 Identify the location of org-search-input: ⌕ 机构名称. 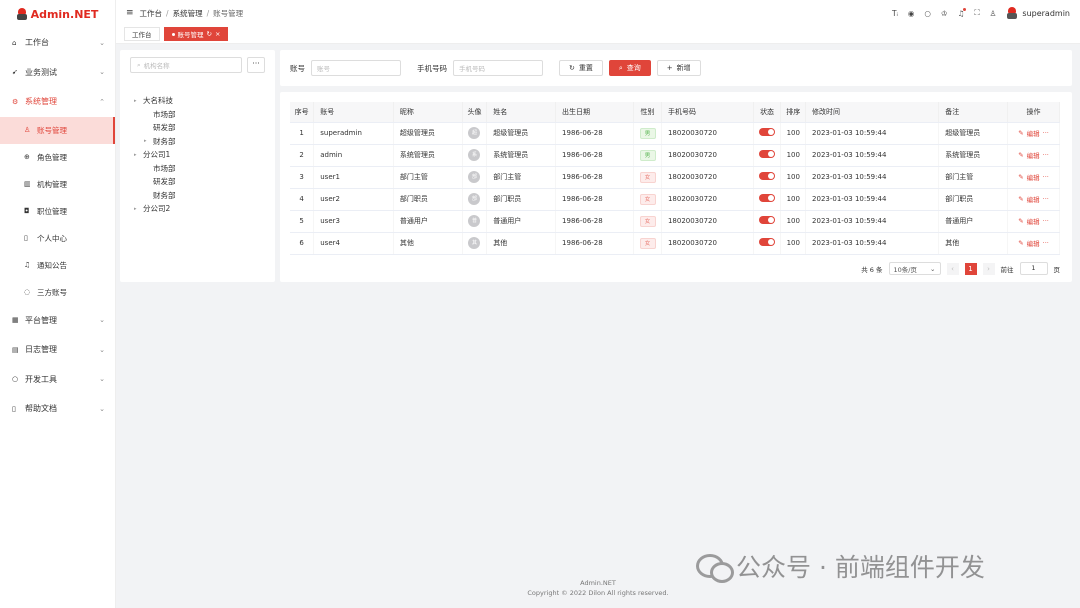
(186, 65).